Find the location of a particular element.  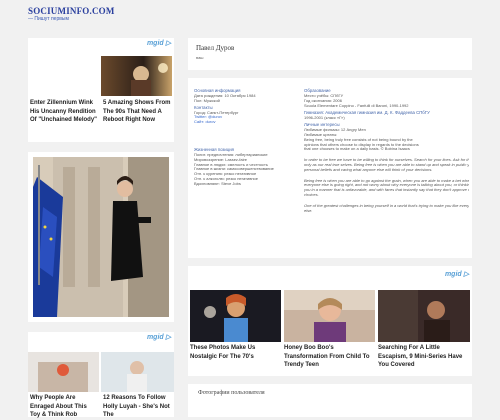

site-logo: SOCIUMINFO.COM is located at coordinates (71, 11).